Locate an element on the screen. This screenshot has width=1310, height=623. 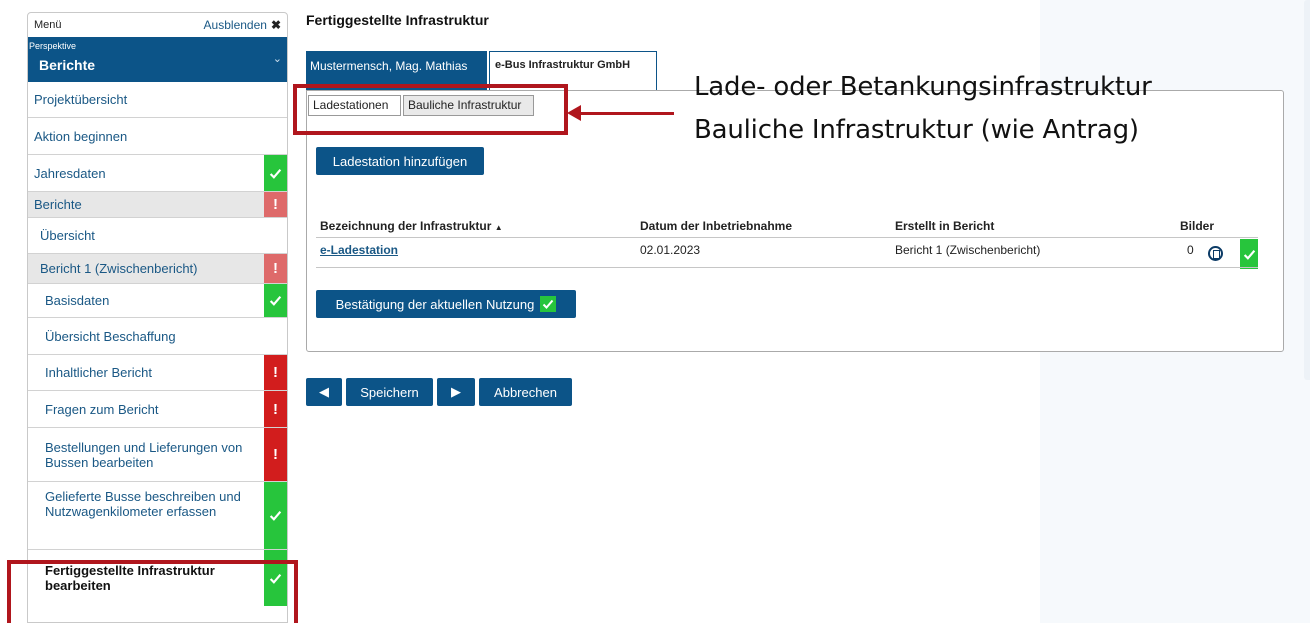
sidebar-item-label: Jahresdaten is located at coordinates (70, 173).